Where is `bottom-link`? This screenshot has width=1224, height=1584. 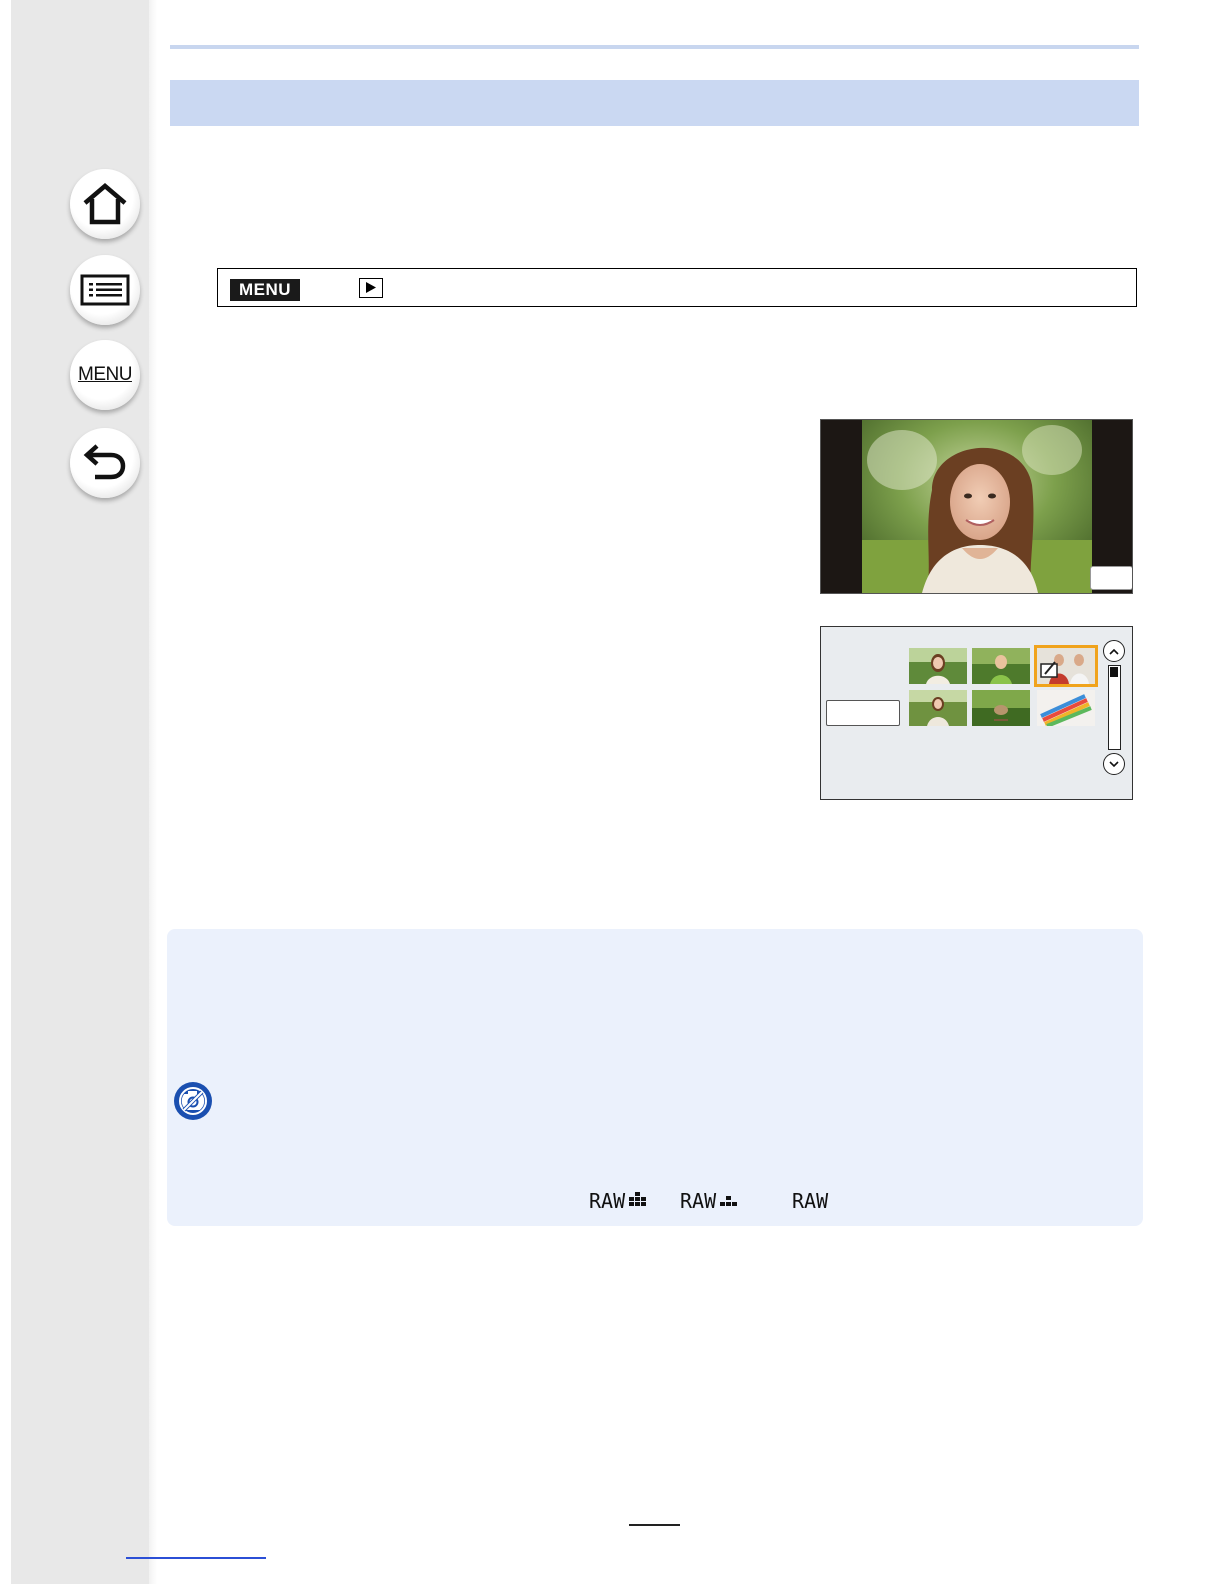
bottom-link is located at coordinates (196, 1558).